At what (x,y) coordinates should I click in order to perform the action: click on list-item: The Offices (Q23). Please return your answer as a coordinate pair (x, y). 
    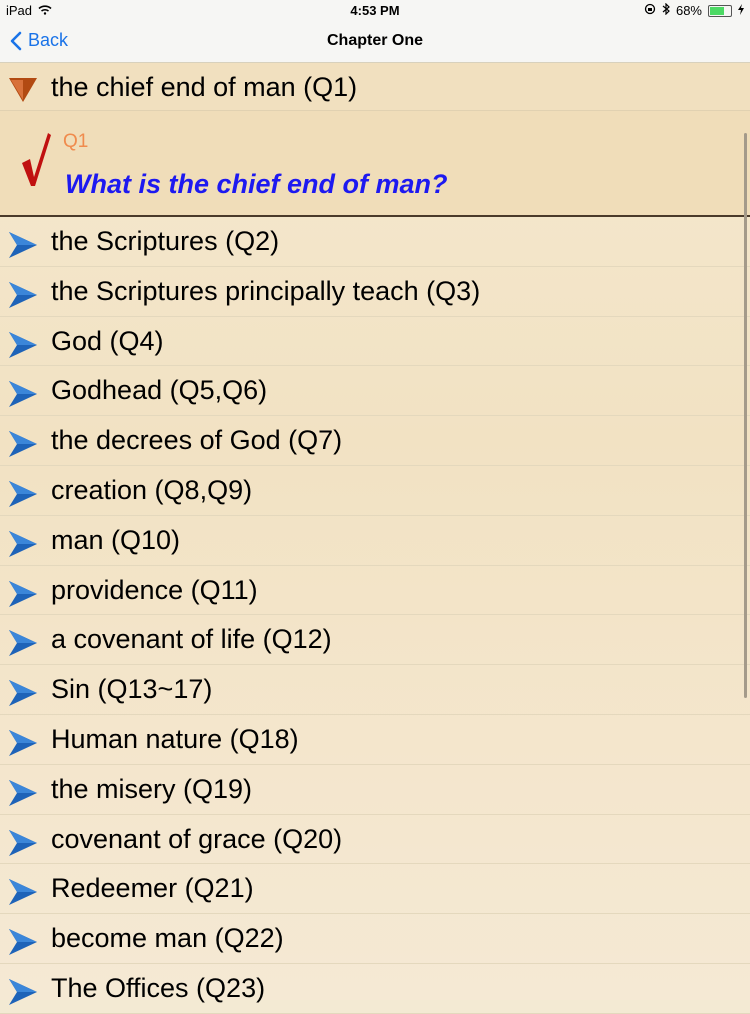
    Looking at the image, I should click on (375, 989).